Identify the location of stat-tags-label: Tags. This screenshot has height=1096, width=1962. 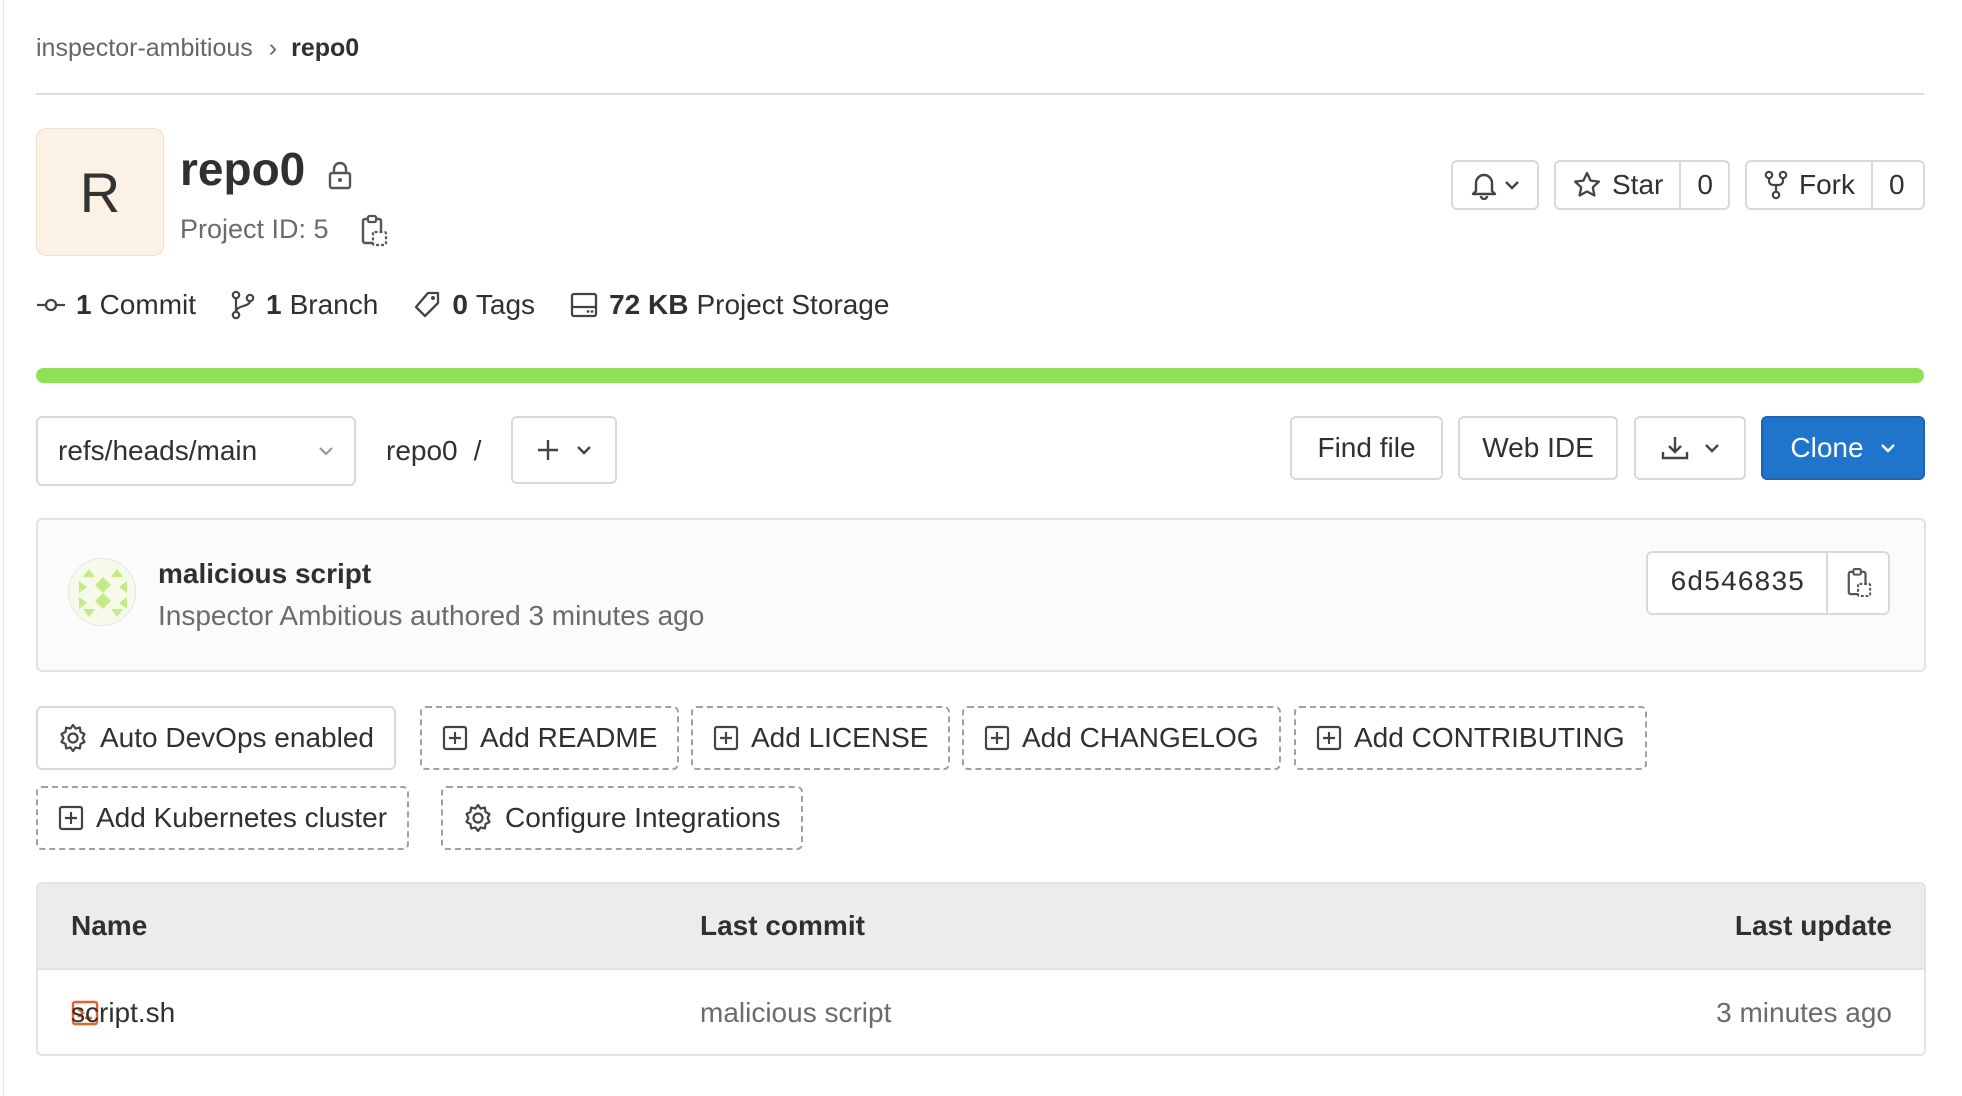
(505, 304).